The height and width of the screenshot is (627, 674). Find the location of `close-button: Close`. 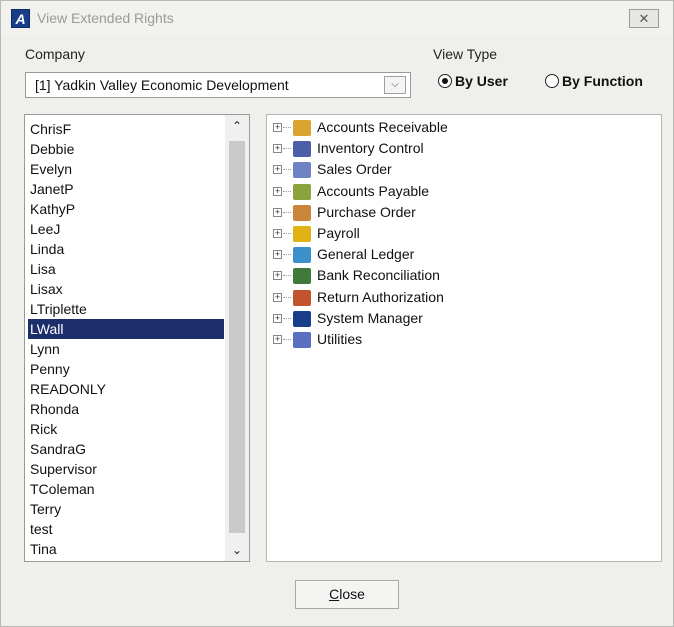

close-button: Close is located at coordinates (347, 594).